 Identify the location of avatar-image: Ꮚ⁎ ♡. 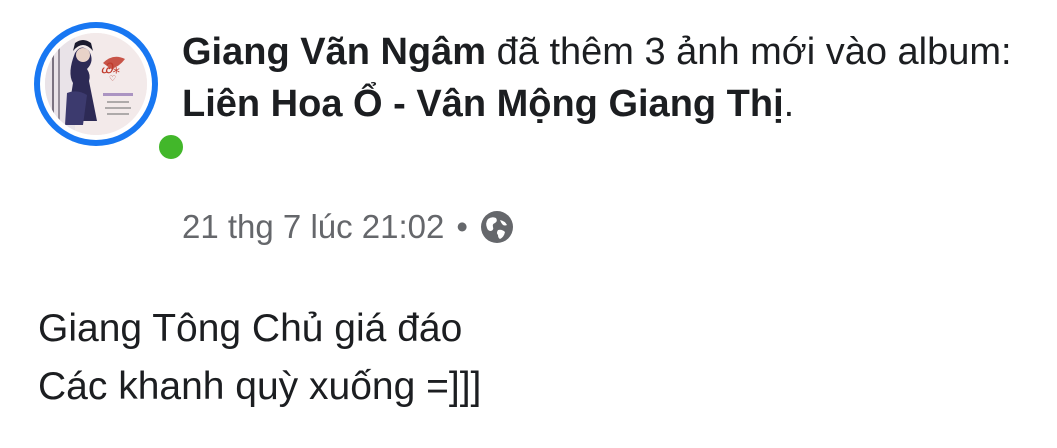
(96, 84).